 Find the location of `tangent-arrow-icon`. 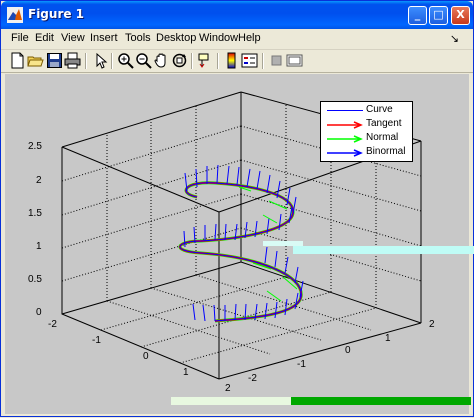

tangent-arrow-icon is located at coordinates (345, 125).